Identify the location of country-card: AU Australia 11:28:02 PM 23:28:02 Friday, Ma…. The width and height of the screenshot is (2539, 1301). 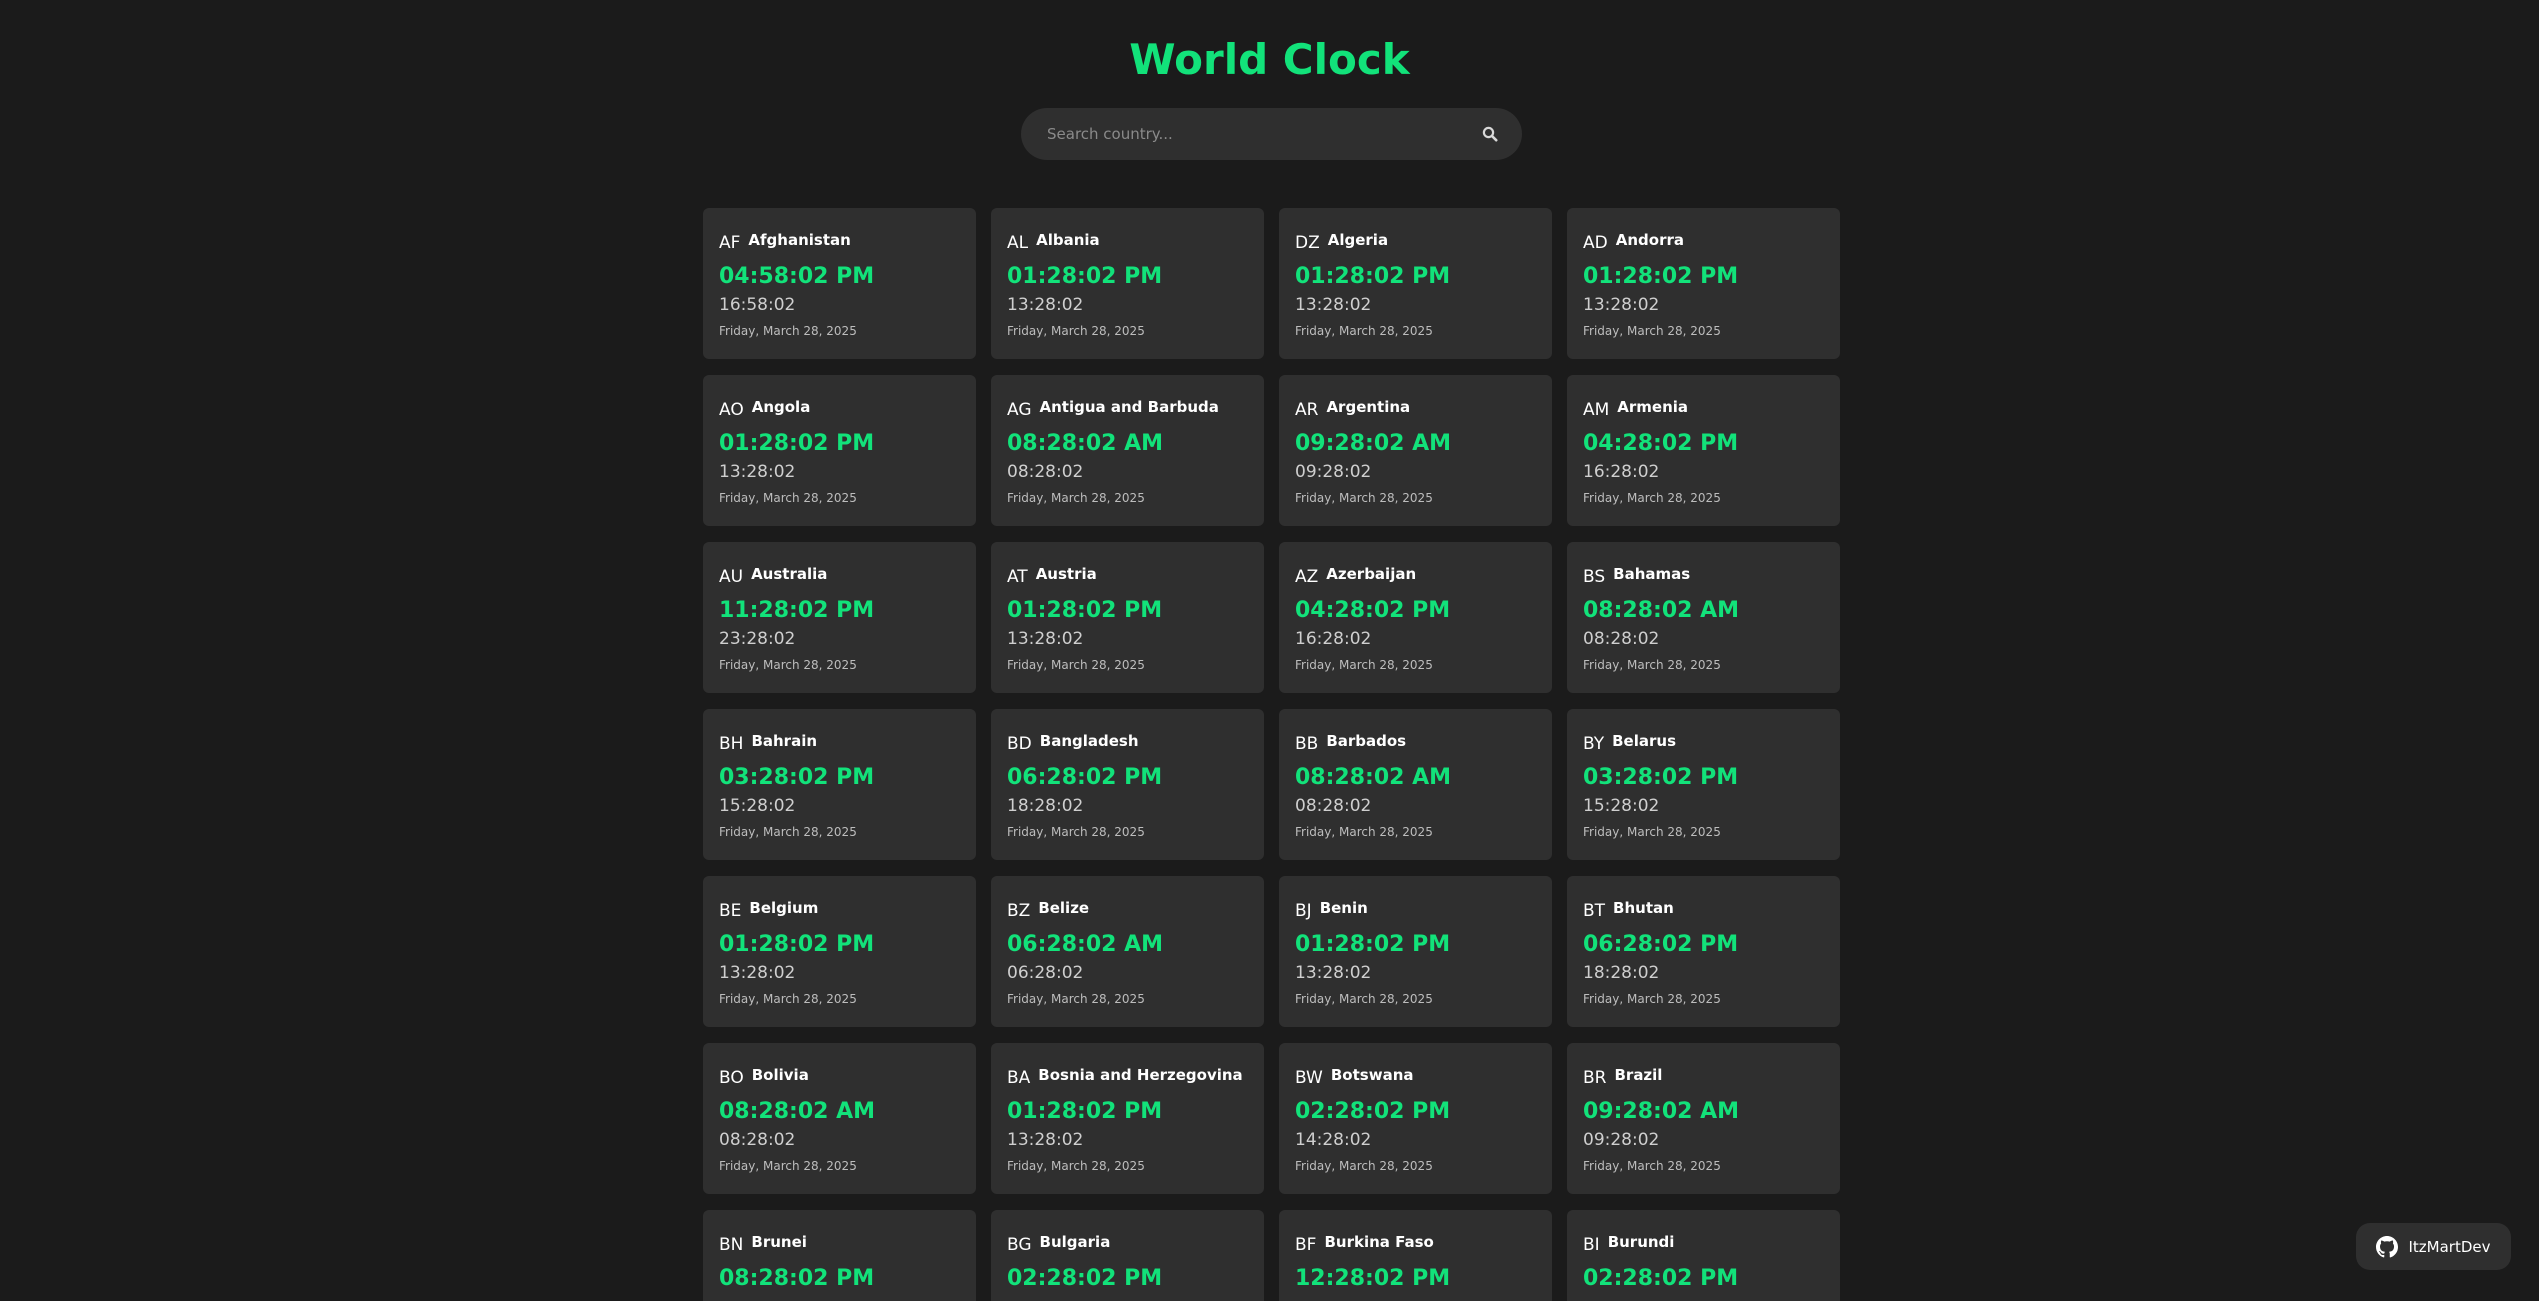
(839, 617).